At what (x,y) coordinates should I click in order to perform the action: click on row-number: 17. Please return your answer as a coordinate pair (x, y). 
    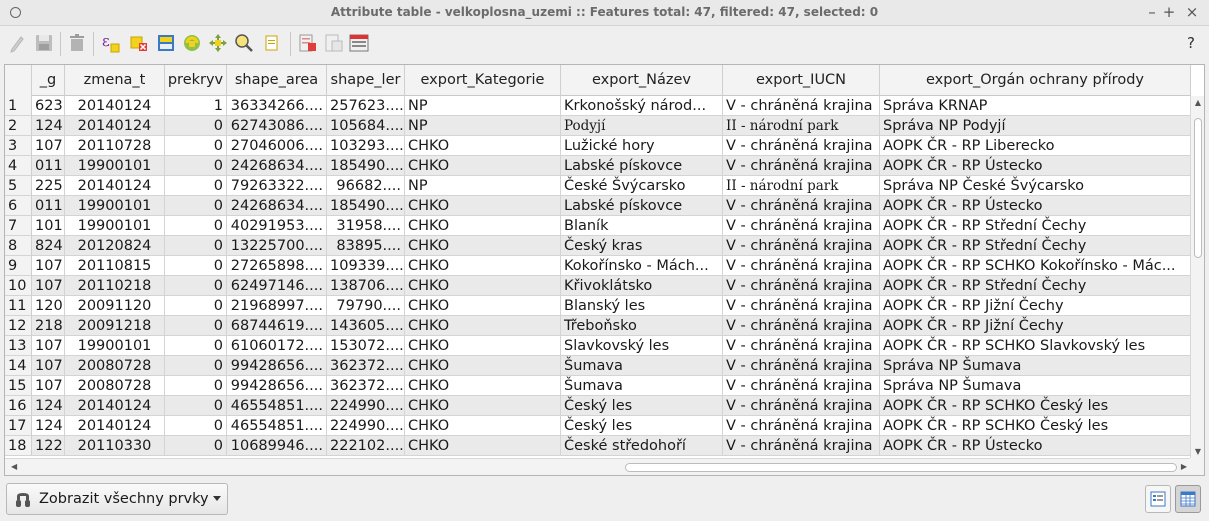
    Looking at the image, I should click on (18, 426).